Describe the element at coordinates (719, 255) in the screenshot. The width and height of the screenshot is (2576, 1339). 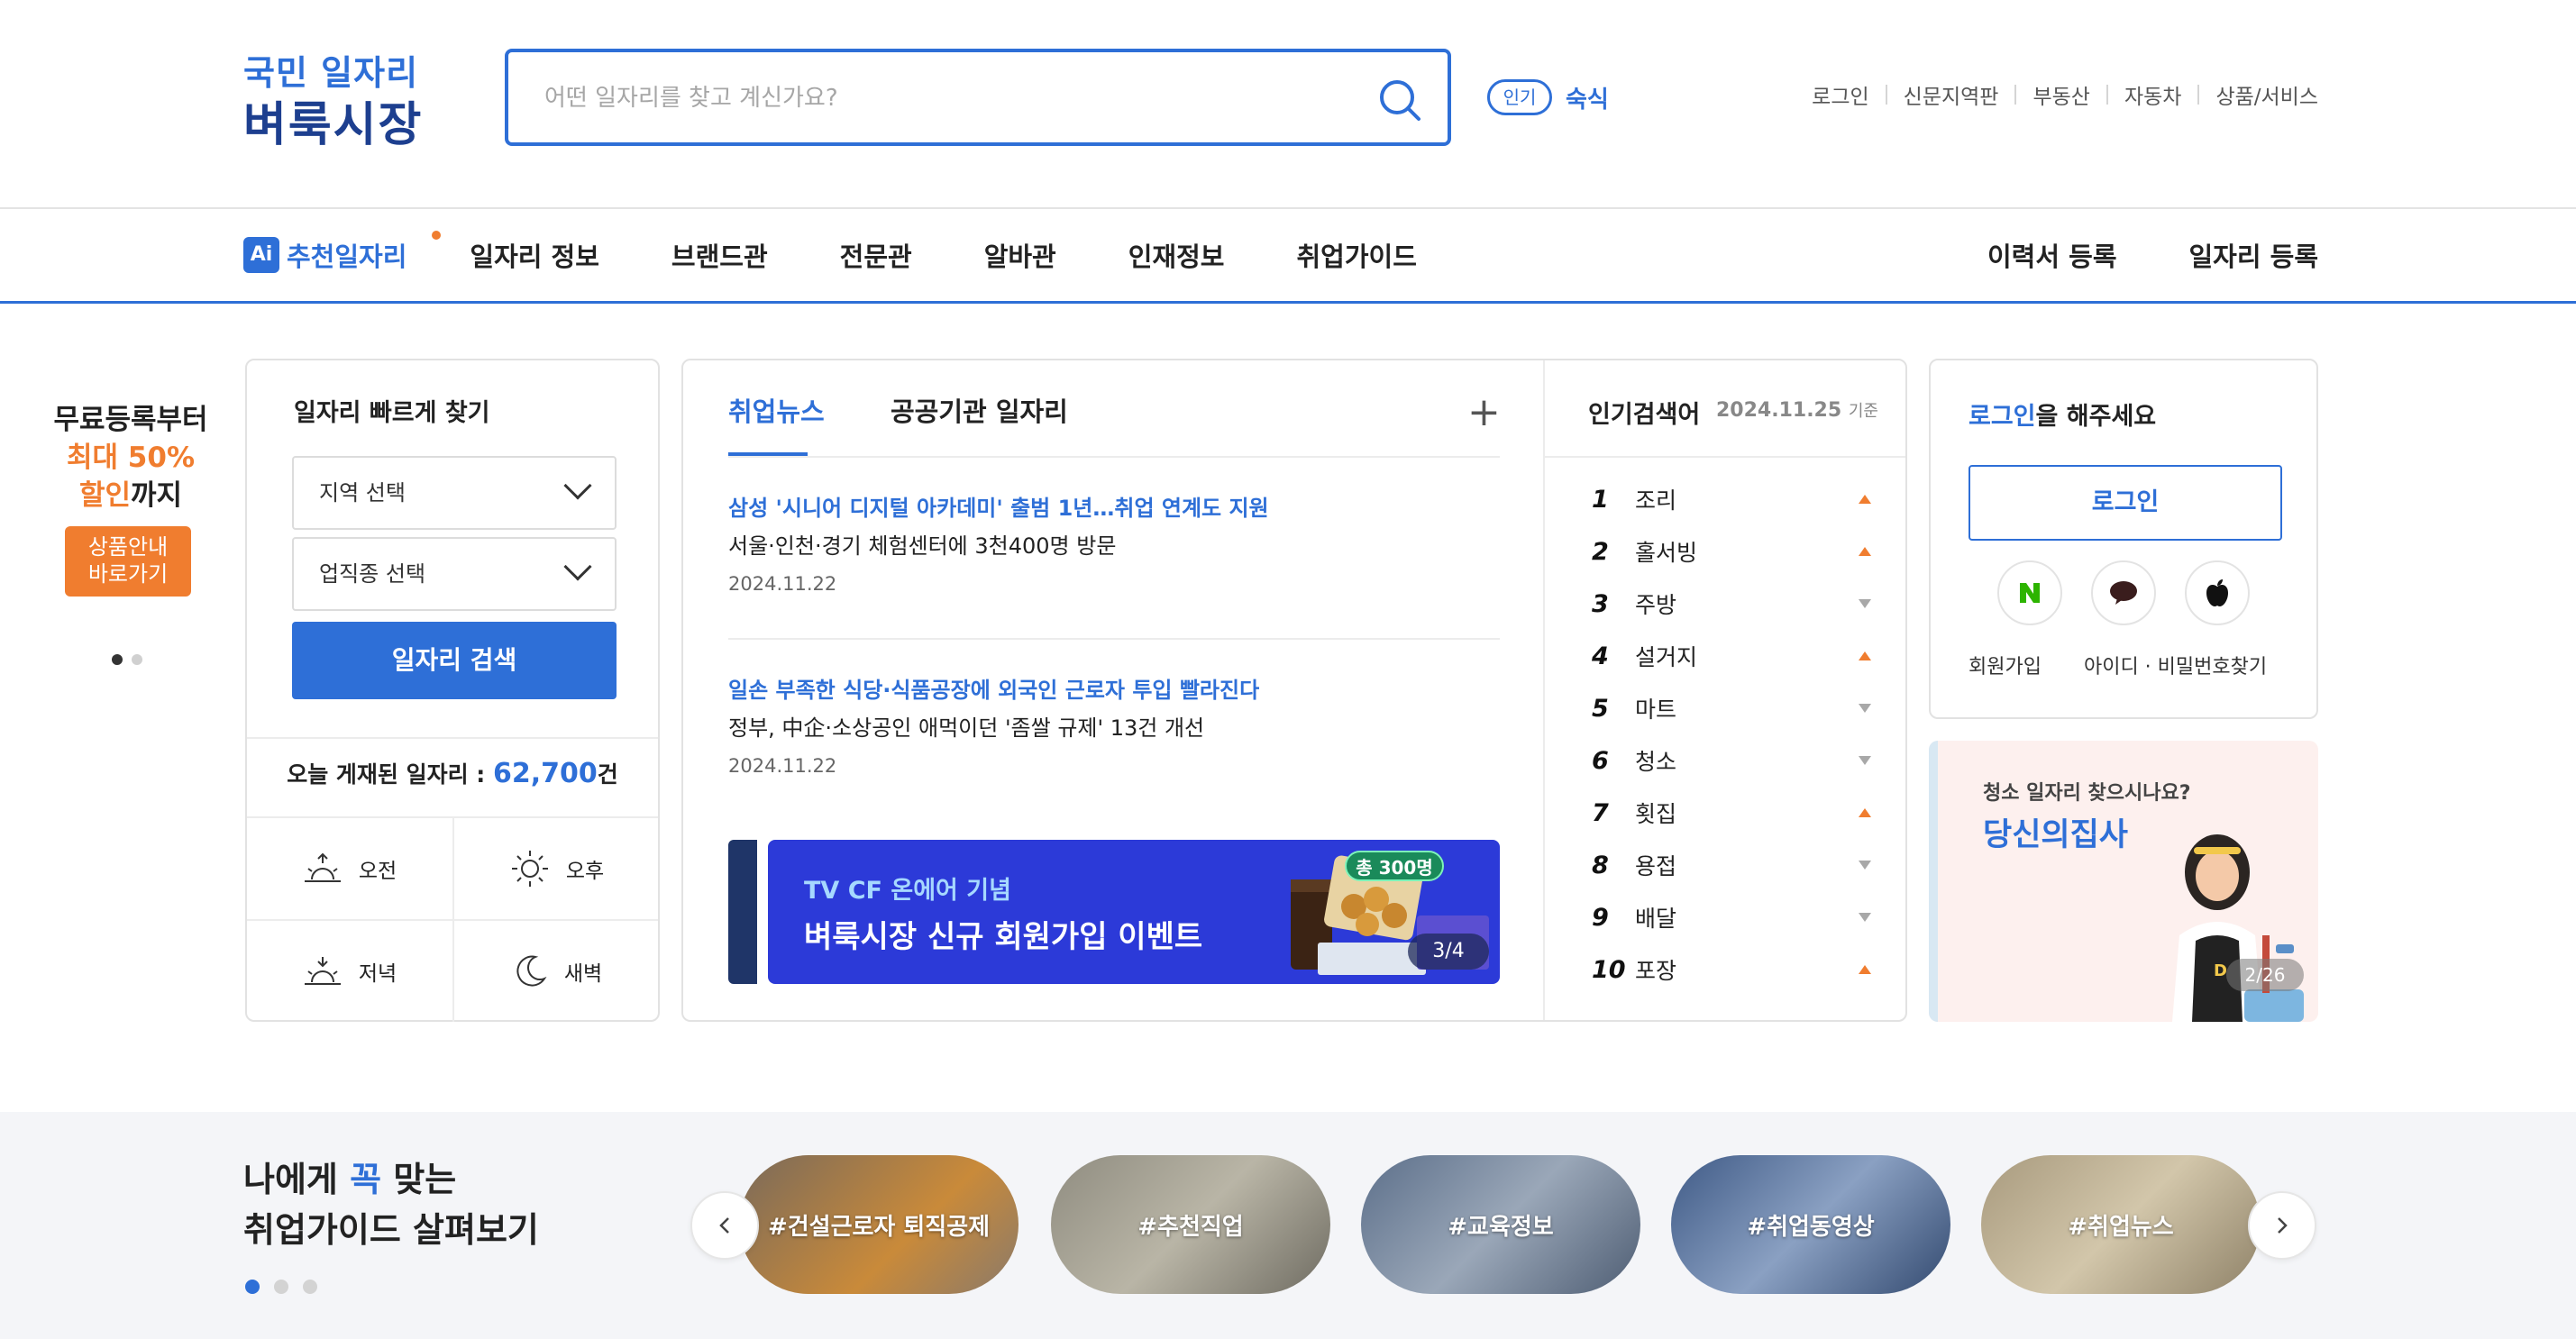
I see `nav-item-brands: 브랜드관` at that location.